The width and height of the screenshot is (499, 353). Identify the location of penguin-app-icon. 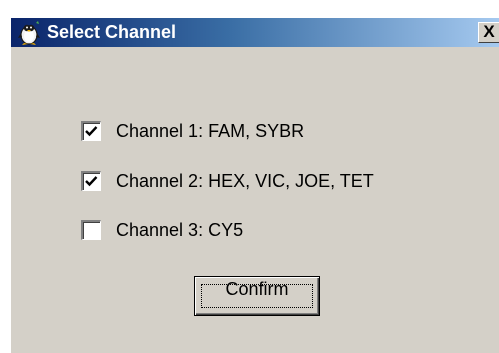
(29, 33).